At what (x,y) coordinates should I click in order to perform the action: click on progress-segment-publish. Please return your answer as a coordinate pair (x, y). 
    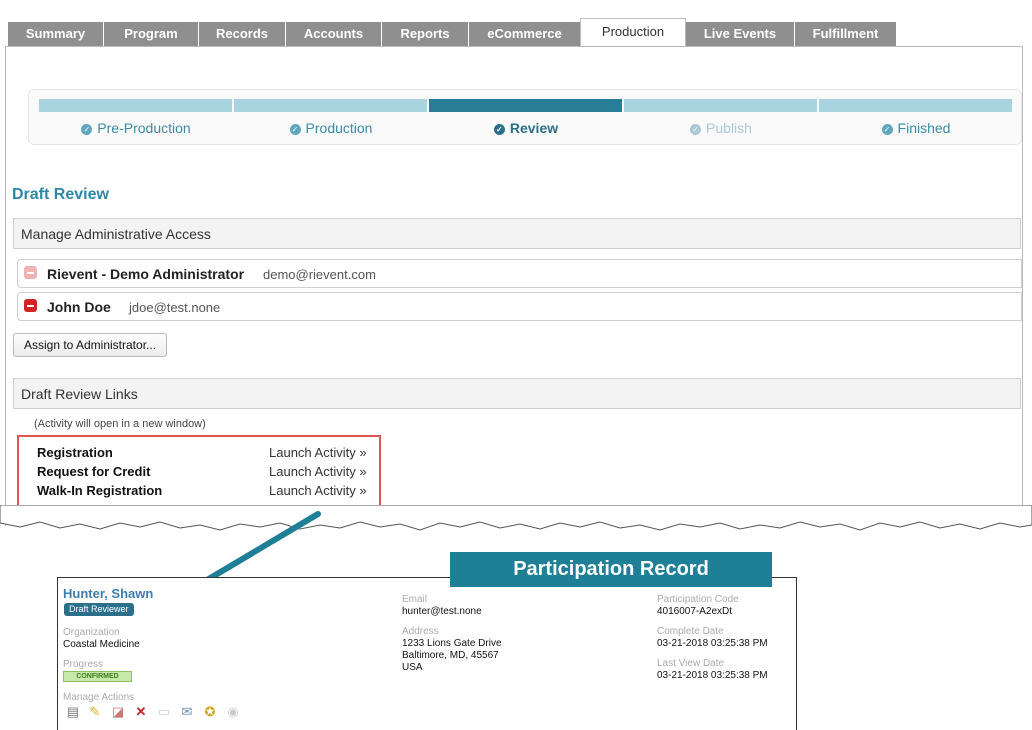
    Looking at the image, I should click on (720, 105).